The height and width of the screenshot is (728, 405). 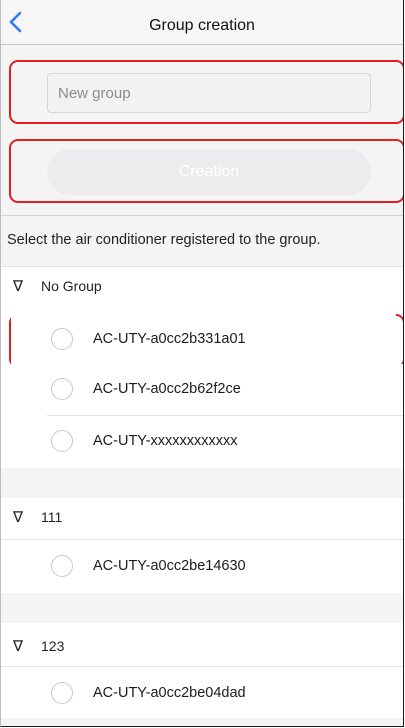 What do you see at coordinates (202, 25) in the screenshot?
I see `page-title: Group creation` at bounding box center [202, 25].